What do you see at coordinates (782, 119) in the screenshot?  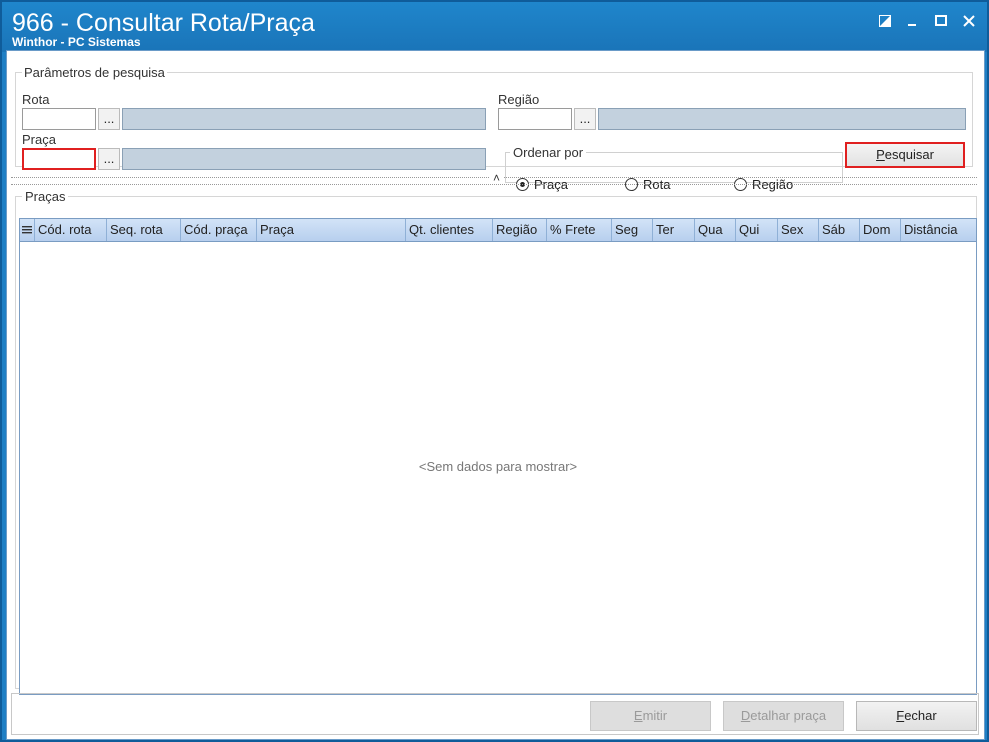 I see `regiao-description-field` at bounding box center [782, 119].